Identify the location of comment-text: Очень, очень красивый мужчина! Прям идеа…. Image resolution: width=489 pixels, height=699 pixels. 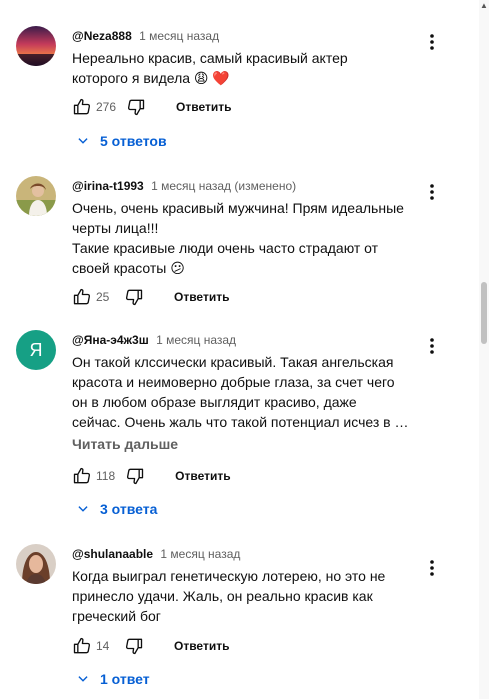
(248, 238).